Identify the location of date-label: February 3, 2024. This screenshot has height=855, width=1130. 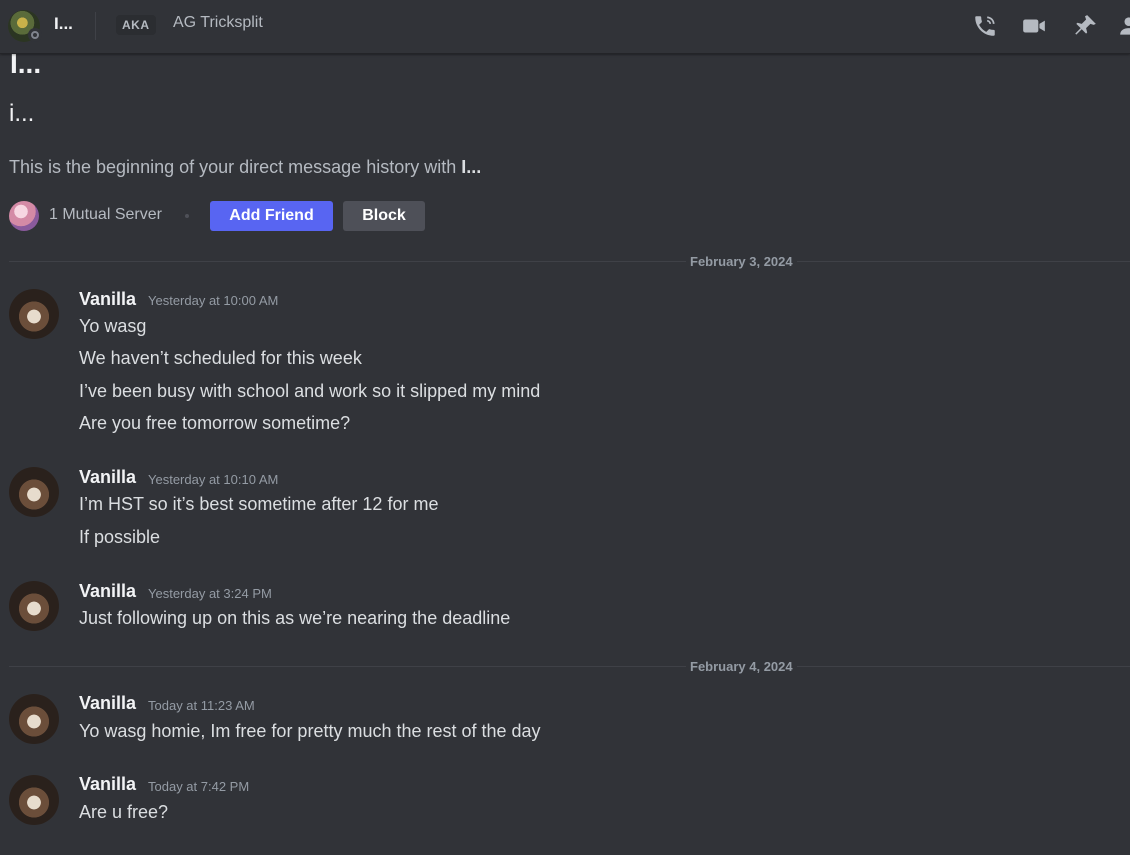
(741, 261).